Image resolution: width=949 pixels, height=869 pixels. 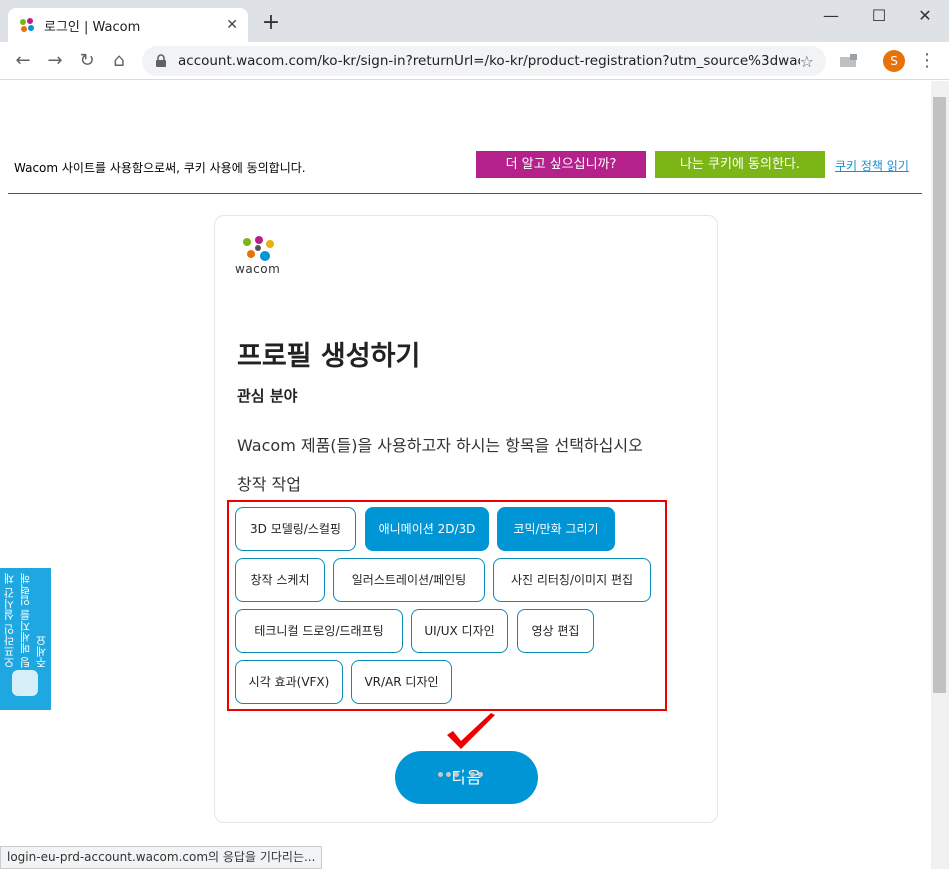 What do you see at coordinates (27, 25) in the screenshot?
I see `wacom-favicon-icon` at bounding box center [27, 25].